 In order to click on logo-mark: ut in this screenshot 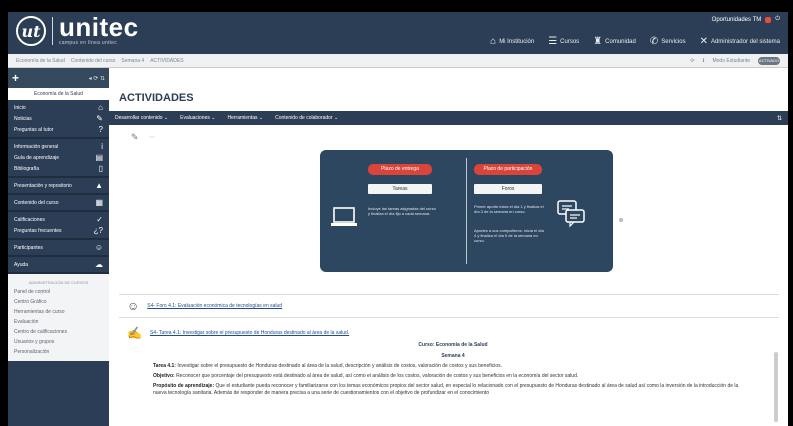, I will do `click(31, 31)`.